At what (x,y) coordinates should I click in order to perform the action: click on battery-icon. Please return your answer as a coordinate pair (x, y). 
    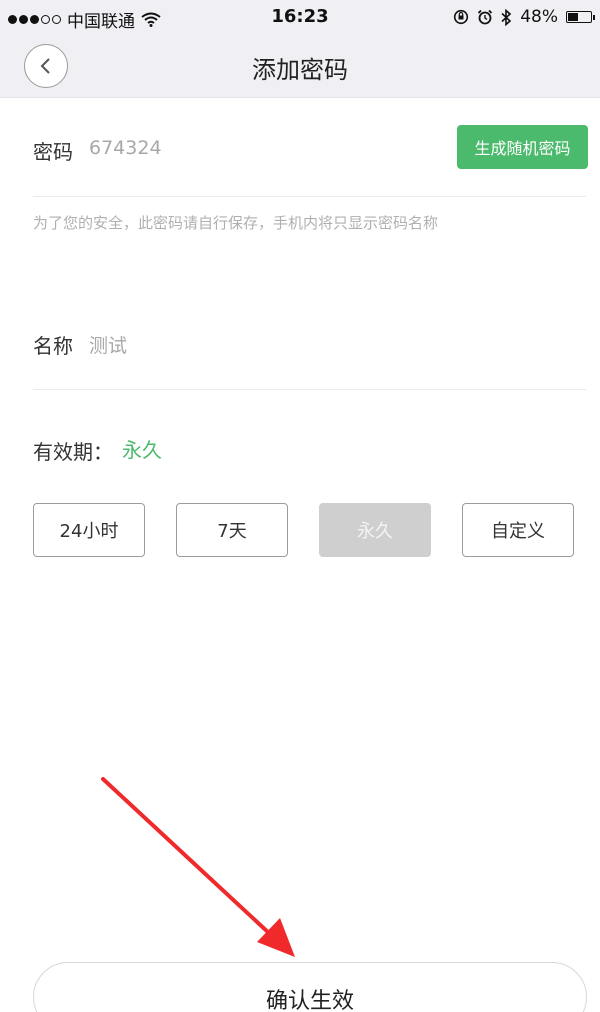
    Looking at the image, I should click on (580, 17).